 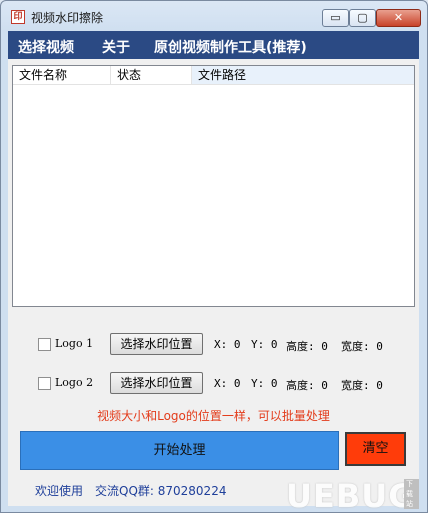 I want to click on logo2-row: Logo 2 选择水印位置 X: 0 Y: 0 高度: 0 宽度: 0, so click(x=213, y=384).